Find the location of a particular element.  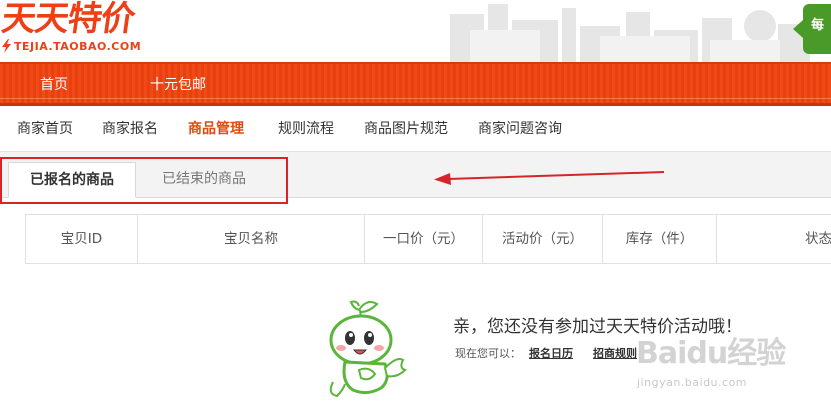

corner-badge-char: 每 is located at coordinates (818, 25).